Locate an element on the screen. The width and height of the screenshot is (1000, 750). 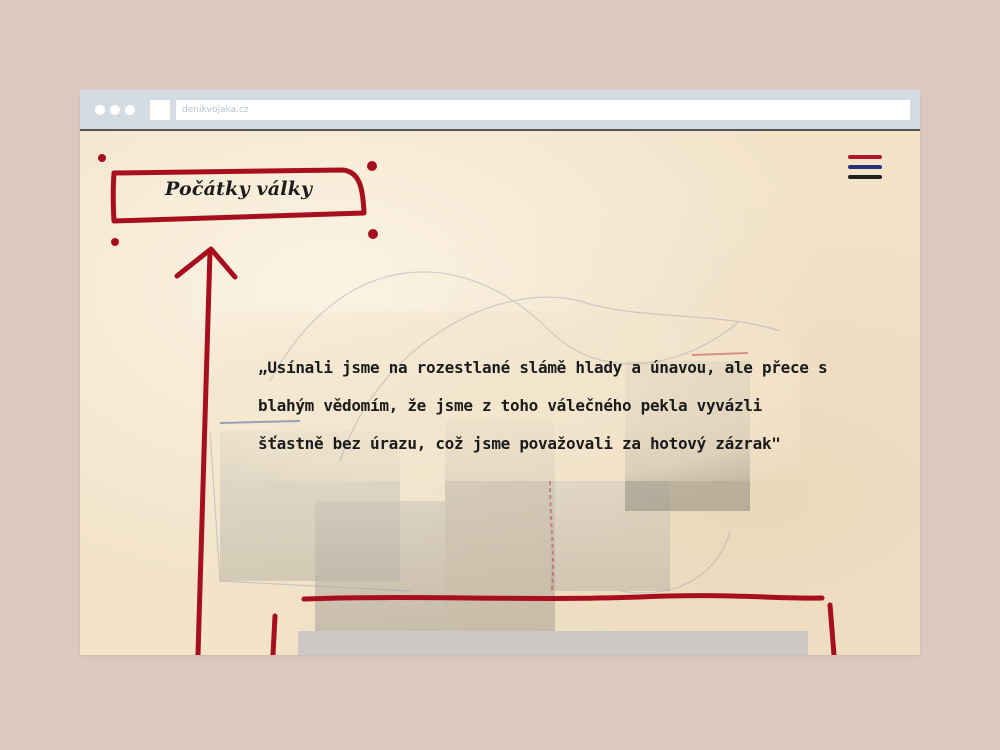
hamburger-menu-button is located at coordinates (865, 168).